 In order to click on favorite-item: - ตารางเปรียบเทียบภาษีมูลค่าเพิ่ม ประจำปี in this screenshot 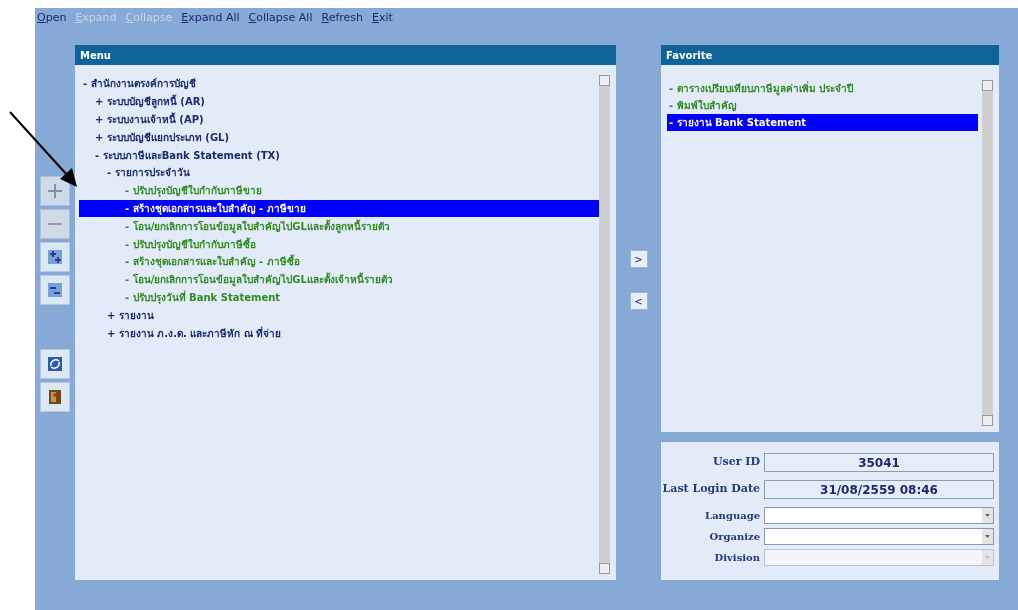, I will do `click(822, 88)`.